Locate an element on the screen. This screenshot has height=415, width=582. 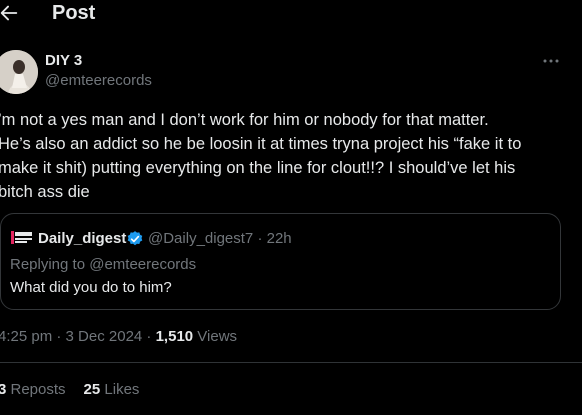
reposts-label: Reposts is located at coordinates (36, 389).